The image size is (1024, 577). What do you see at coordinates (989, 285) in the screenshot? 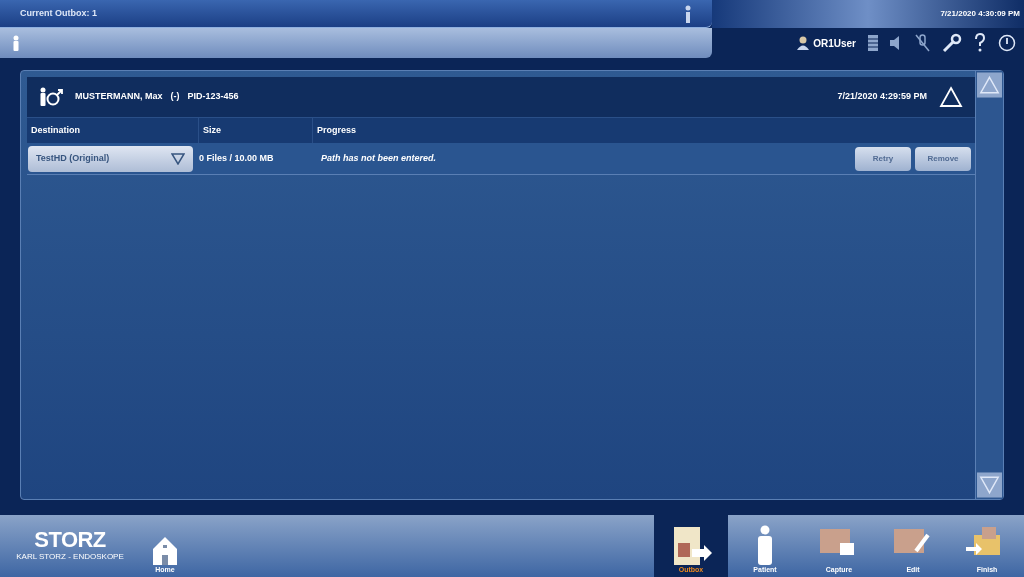
I see `scrollbar` at bounding box center [989, 285].